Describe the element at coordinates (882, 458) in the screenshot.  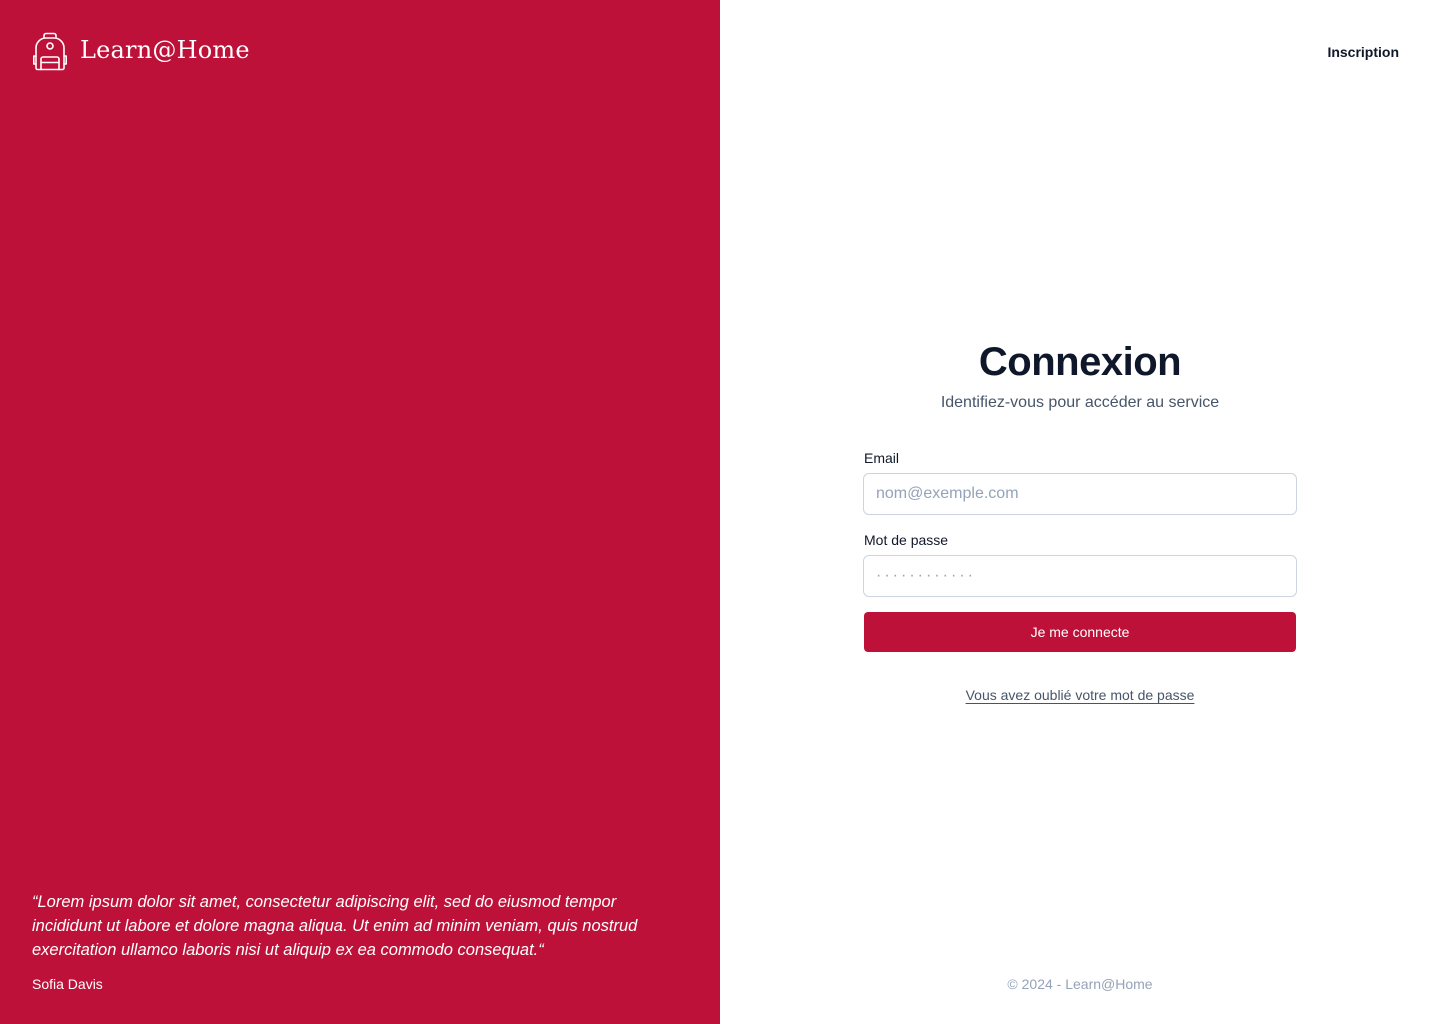
I see `email-label: Email` at that location.